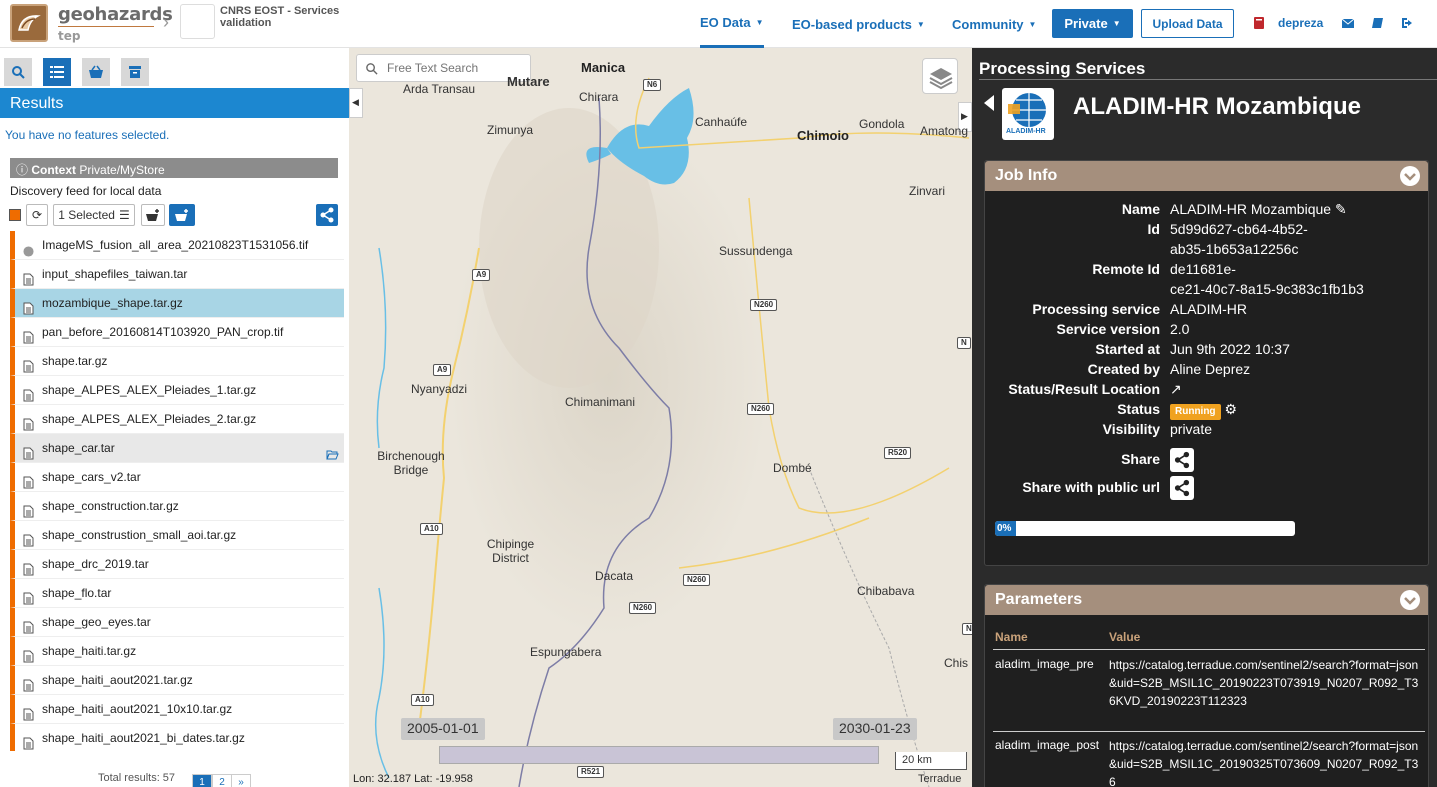  I want to click on list-item: shape_ALPES_ALEX_Pleiades_2.tar.gz, so click(177, 419).